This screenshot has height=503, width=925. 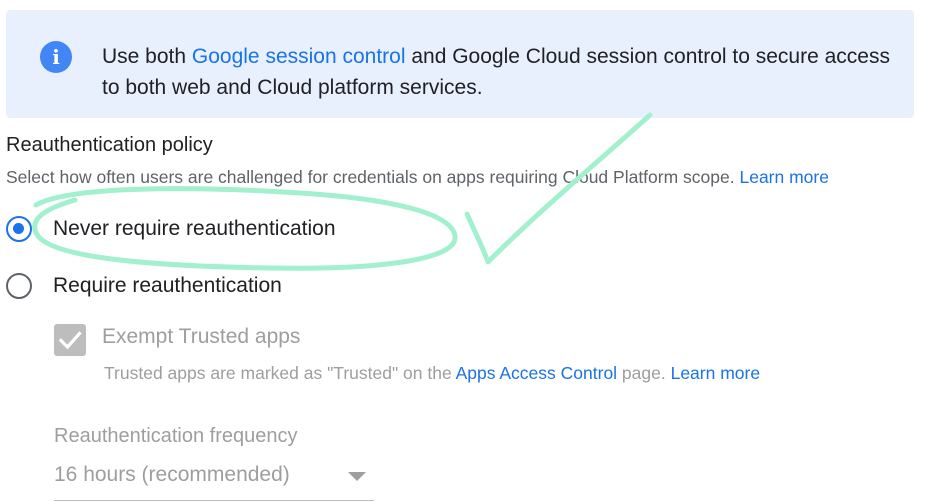 I want to click on info-icon: i, so click(x=56, y=57).